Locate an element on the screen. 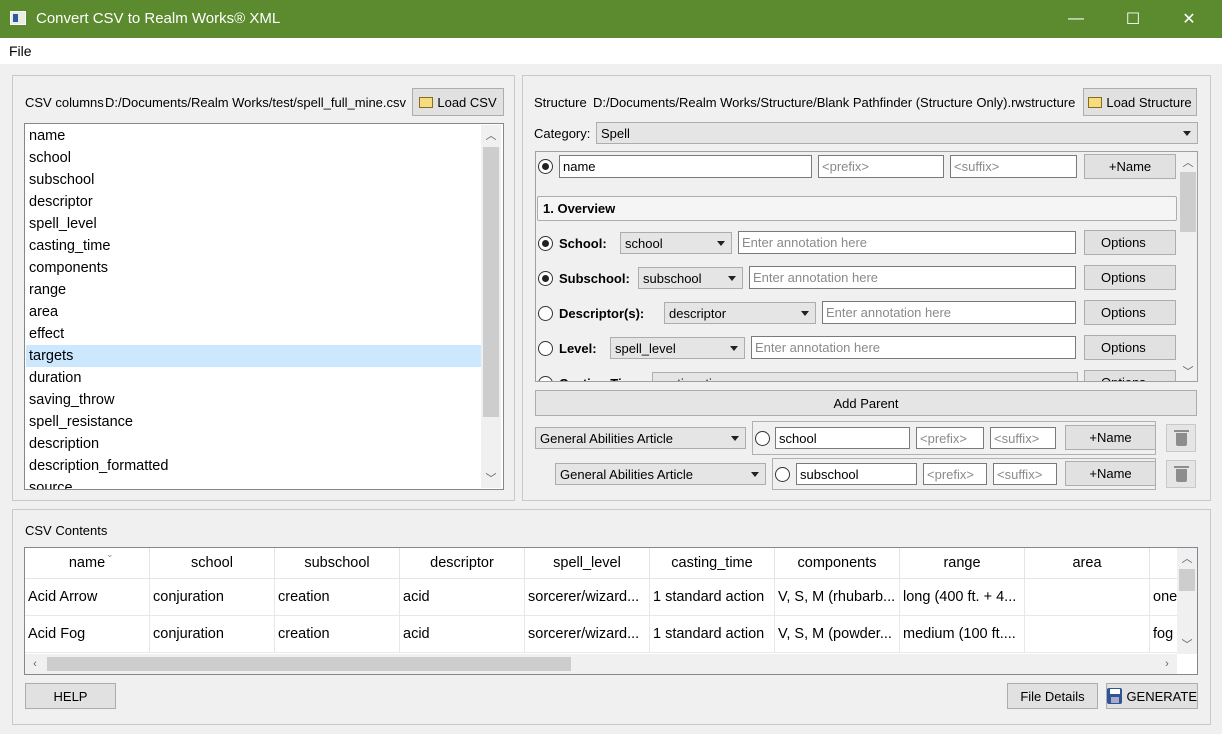  table-cell: one is located at coordinates (1165, 597).